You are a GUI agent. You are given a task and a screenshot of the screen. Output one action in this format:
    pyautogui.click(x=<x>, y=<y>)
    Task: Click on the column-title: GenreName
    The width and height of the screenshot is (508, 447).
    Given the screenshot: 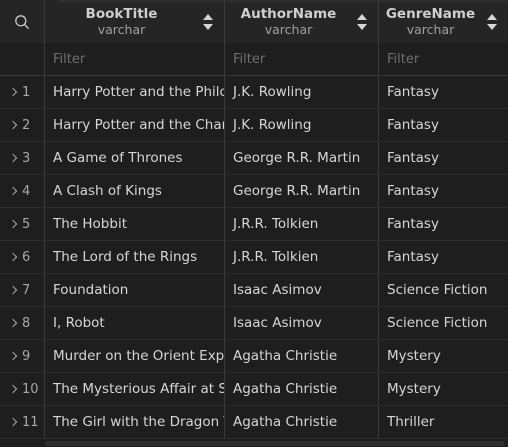 What is the action you would take?
    pyautogui.click(x=430, y=14)
    